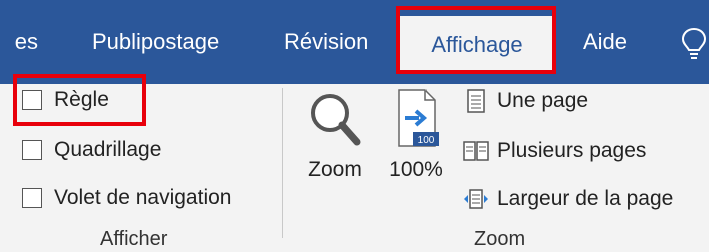  I want to click on ruler-label: Règle, so click(81, 99).